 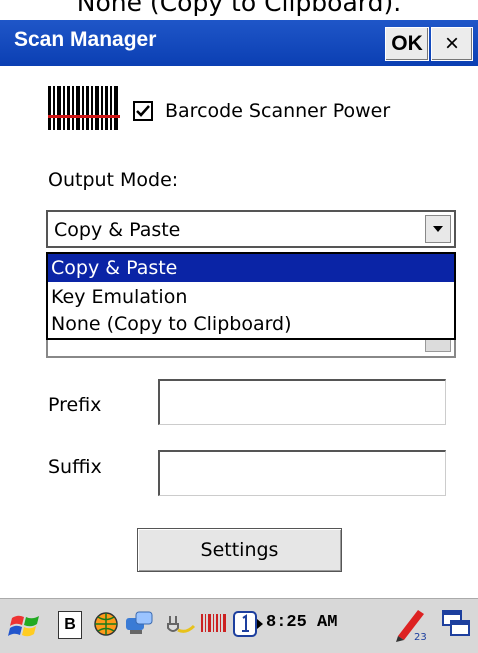 I want to click on windows-start-icon, so click(x=25, y=626).